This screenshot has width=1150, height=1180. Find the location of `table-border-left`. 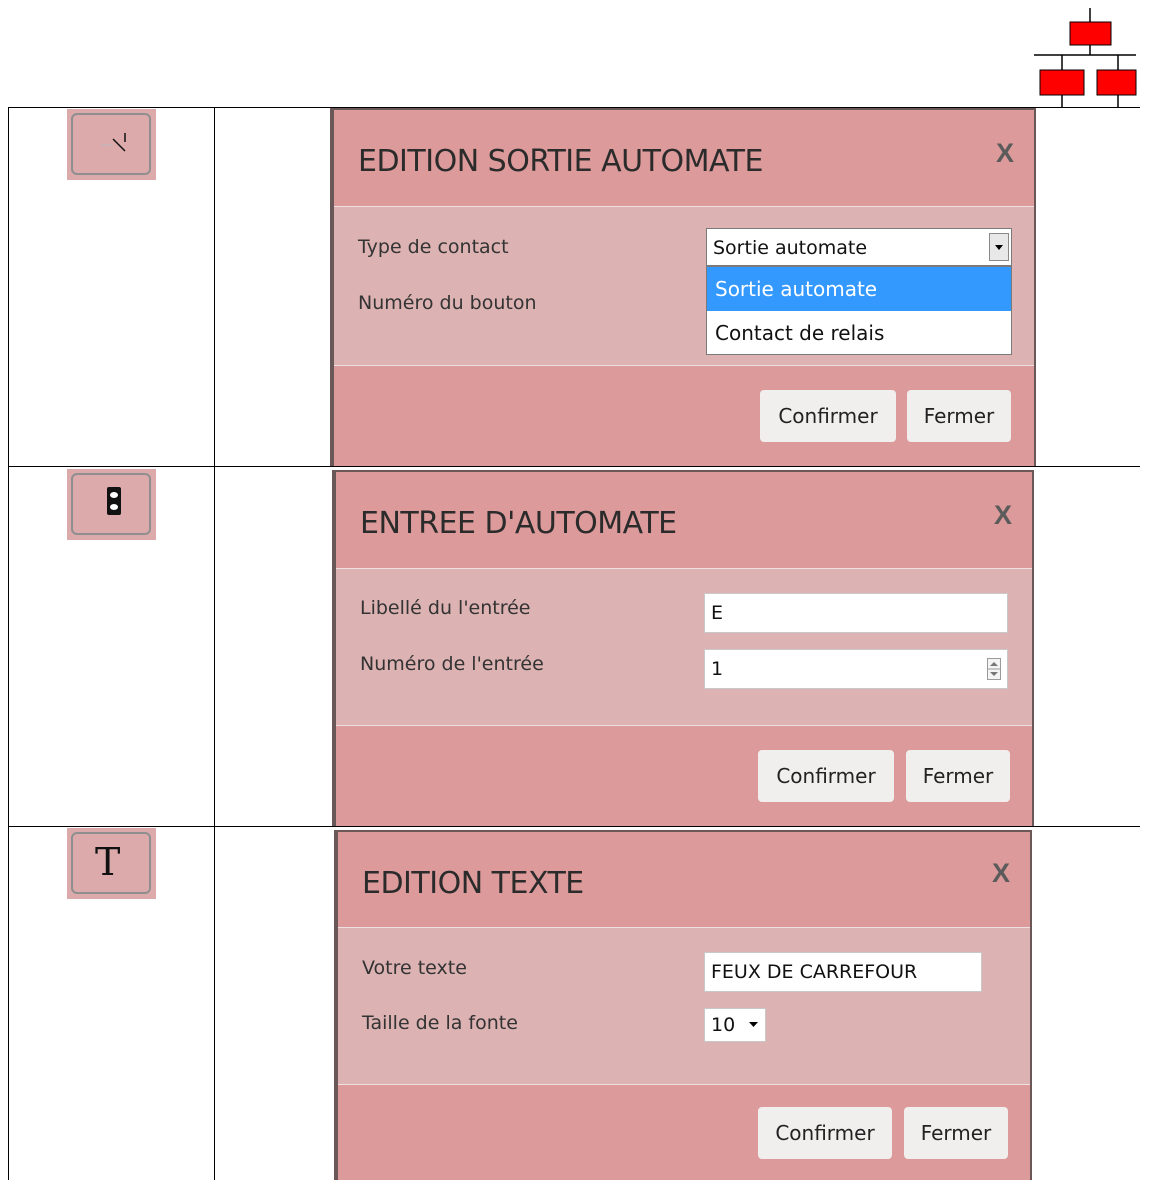

table-border-left is located at coordinates (8, 643).